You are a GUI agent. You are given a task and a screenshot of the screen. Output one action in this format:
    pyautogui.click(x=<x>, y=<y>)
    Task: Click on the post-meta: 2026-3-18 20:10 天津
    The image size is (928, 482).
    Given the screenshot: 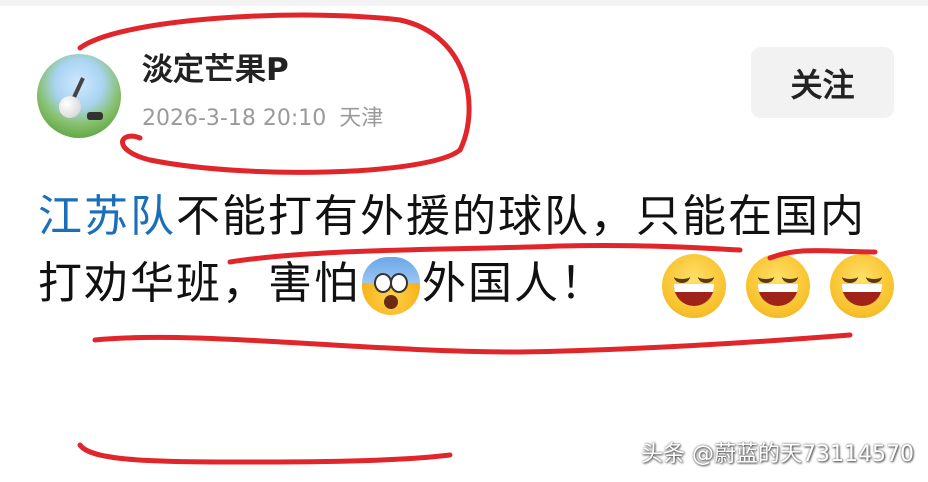 What is the action you would take?
    pyautogui.click(x=265, y=119)
    